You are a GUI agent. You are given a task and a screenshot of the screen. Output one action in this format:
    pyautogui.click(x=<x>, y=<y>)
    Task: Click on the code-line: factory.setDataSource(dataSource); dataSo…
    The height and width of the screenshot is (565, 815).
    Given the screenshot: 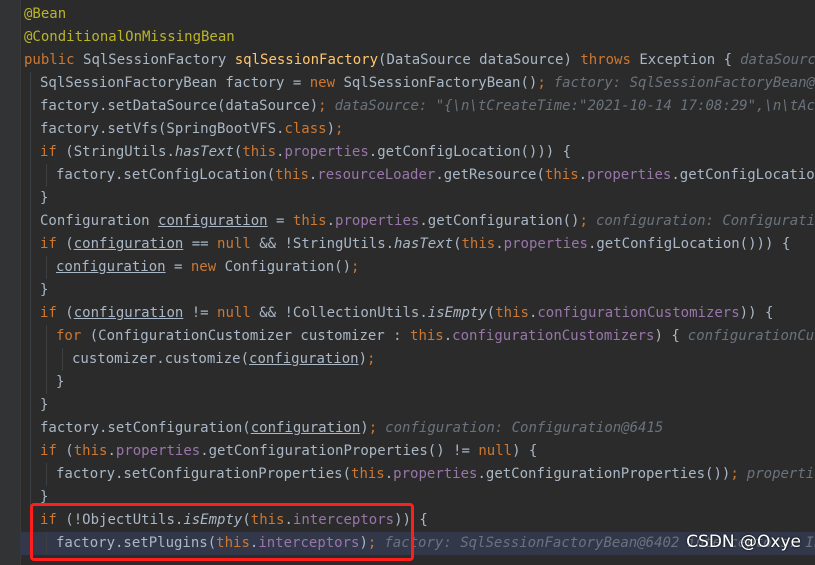 What is the action you would take?
    pyautogui.click(x=419, y=106)
    